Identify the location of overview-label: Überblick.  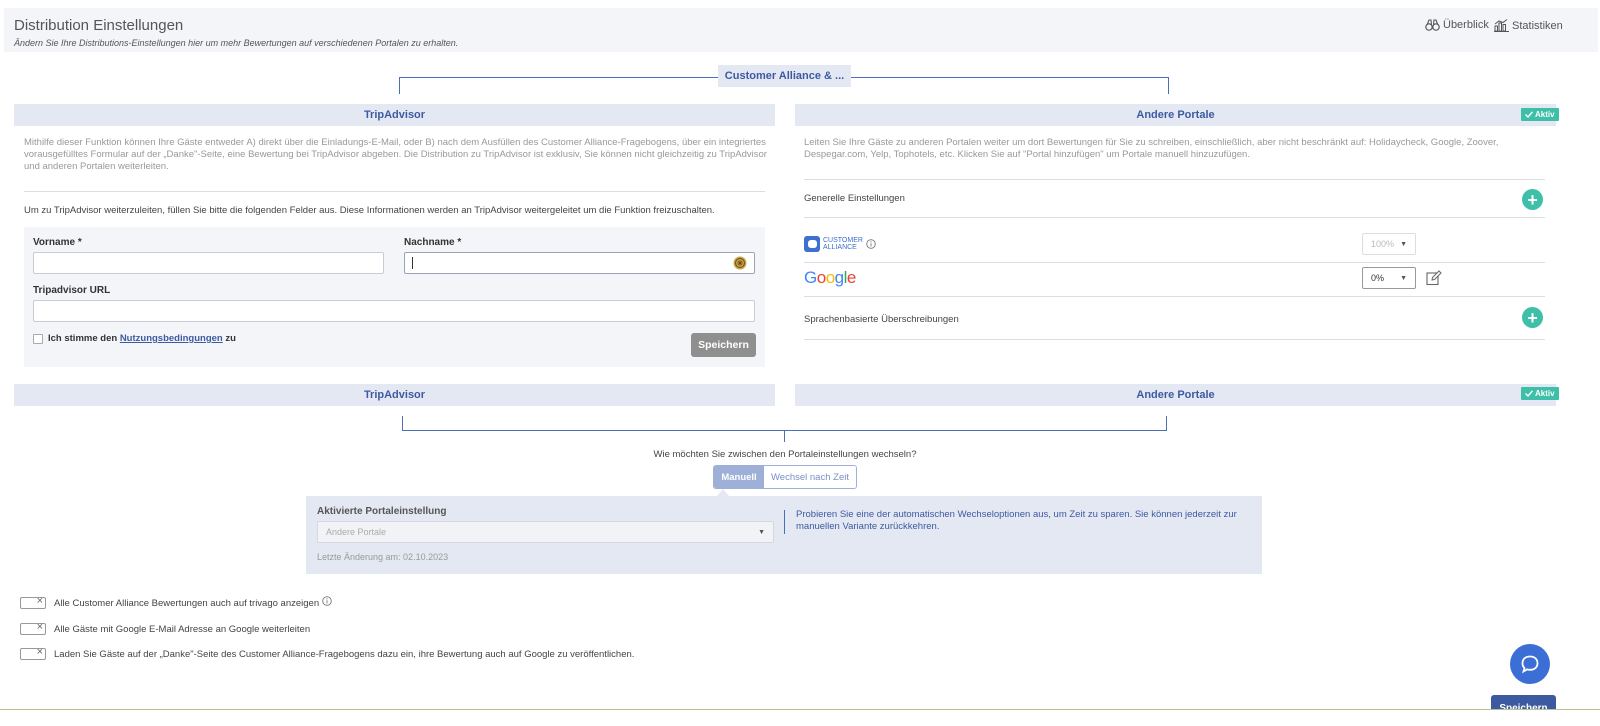
(1466, 25).